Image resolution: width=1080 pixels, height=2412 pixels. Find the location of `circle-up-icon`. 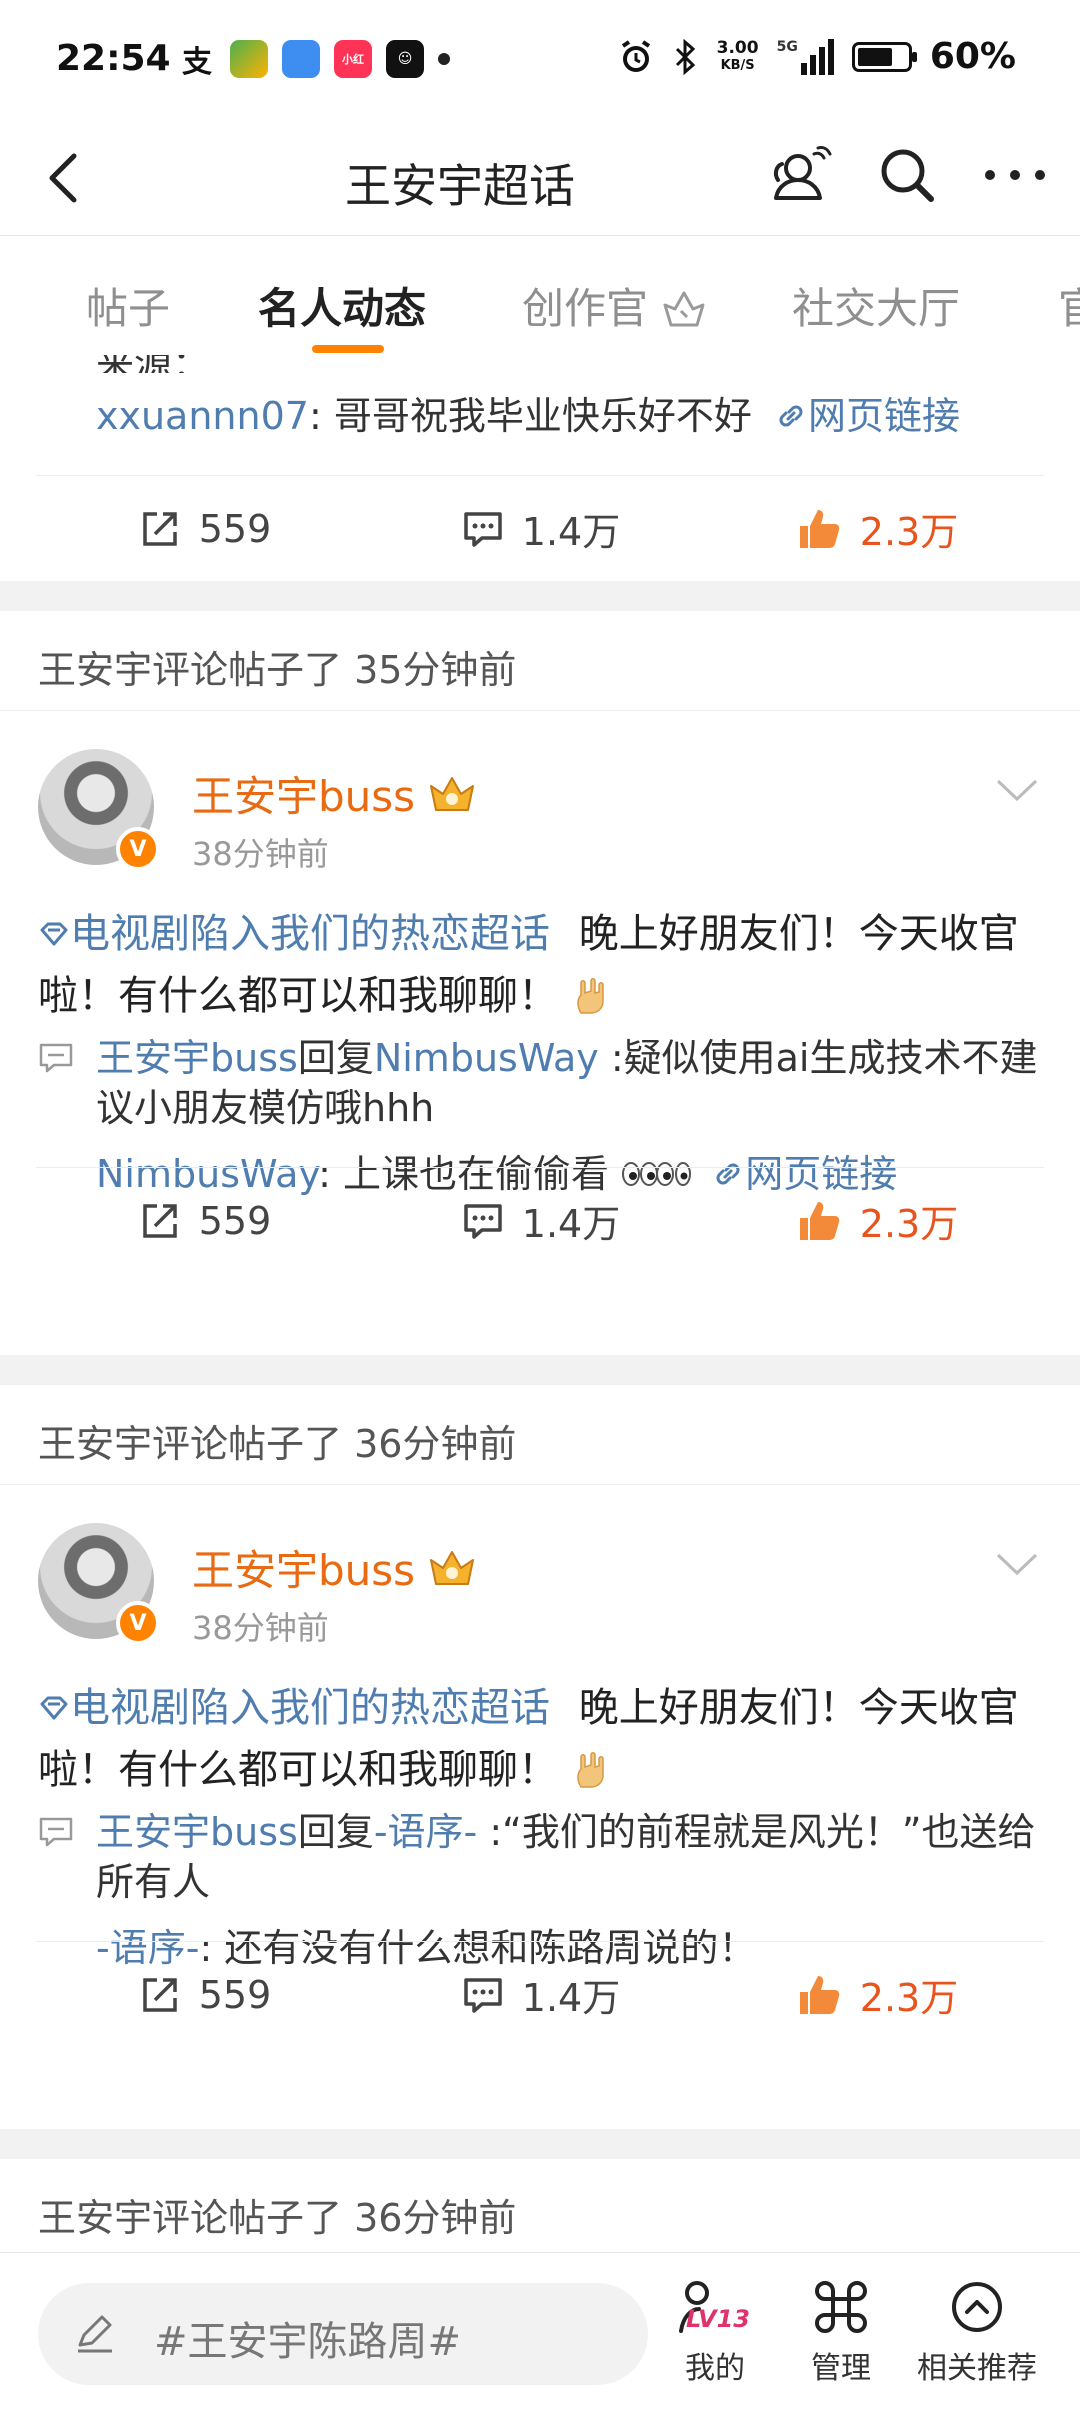

circle-up-icon is located at coordinates (977, 2307).